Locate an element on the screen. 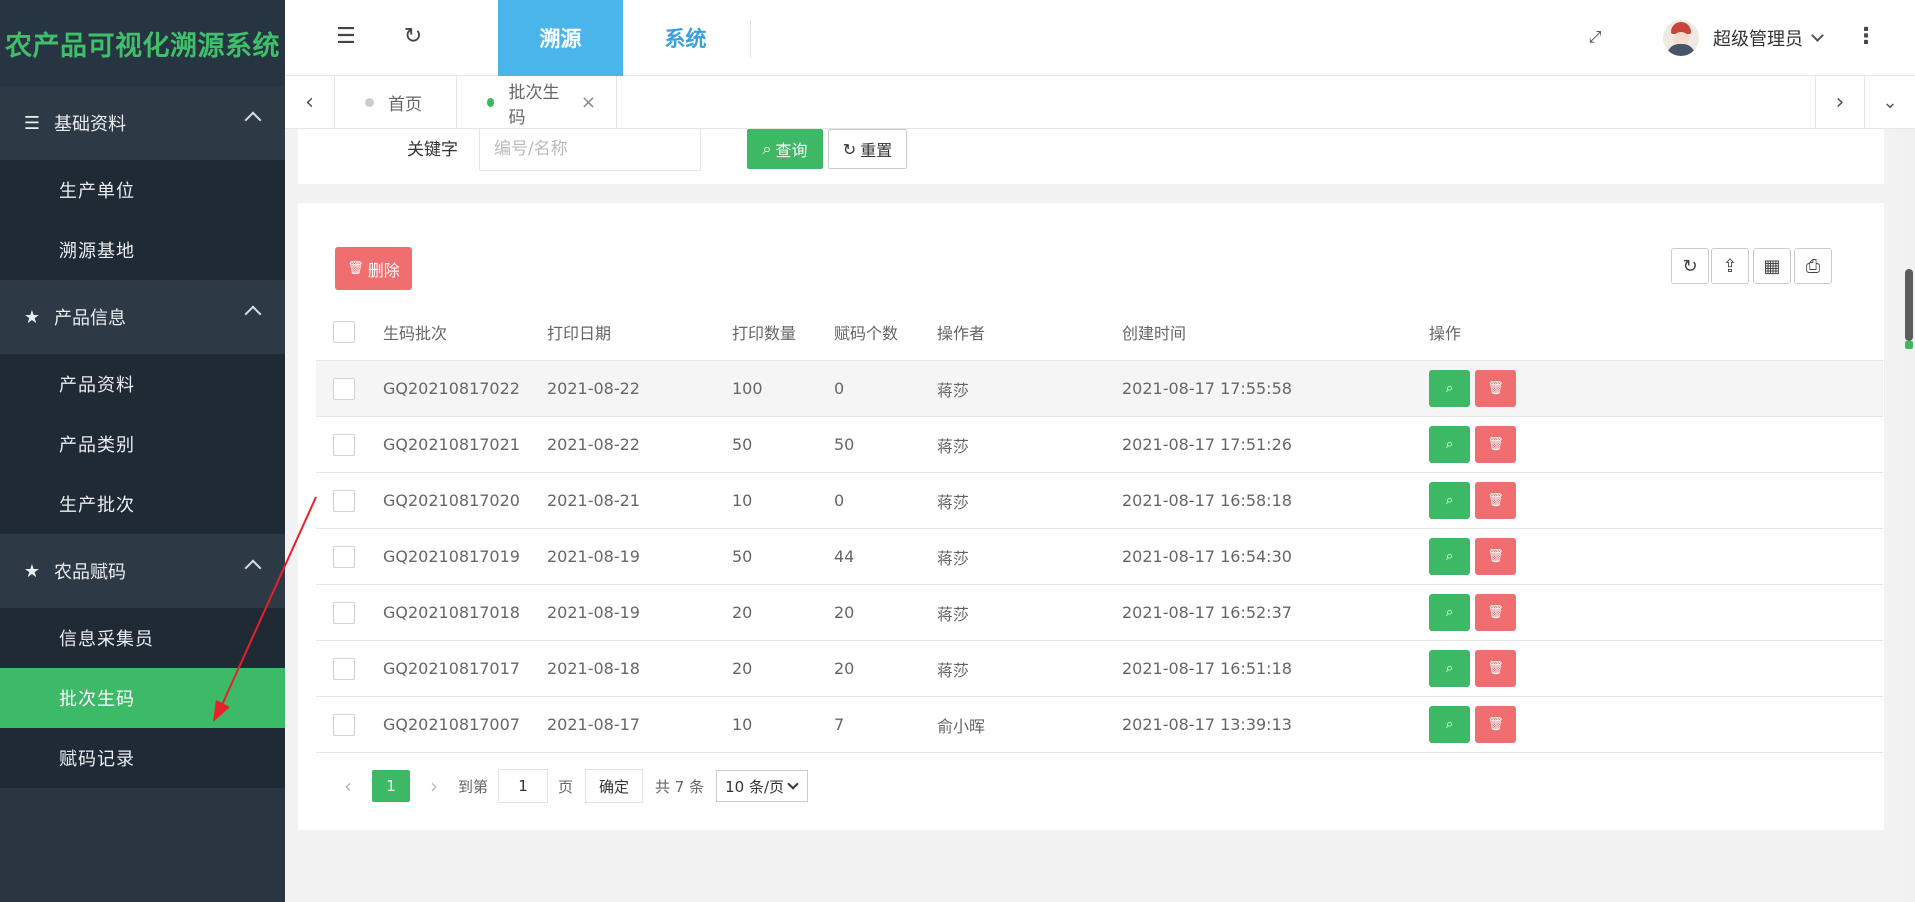 The width and height of the screenshot is (1915, 902). sidebar-item-production-batch: 生产批次 is located at coordinates (142, 504).